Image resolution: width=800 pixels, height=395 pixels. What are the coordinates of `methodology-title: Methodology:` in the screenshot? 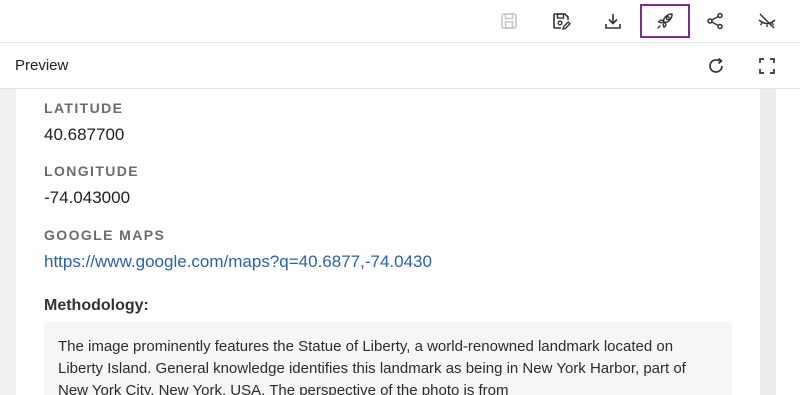 It's located at (96, 305).